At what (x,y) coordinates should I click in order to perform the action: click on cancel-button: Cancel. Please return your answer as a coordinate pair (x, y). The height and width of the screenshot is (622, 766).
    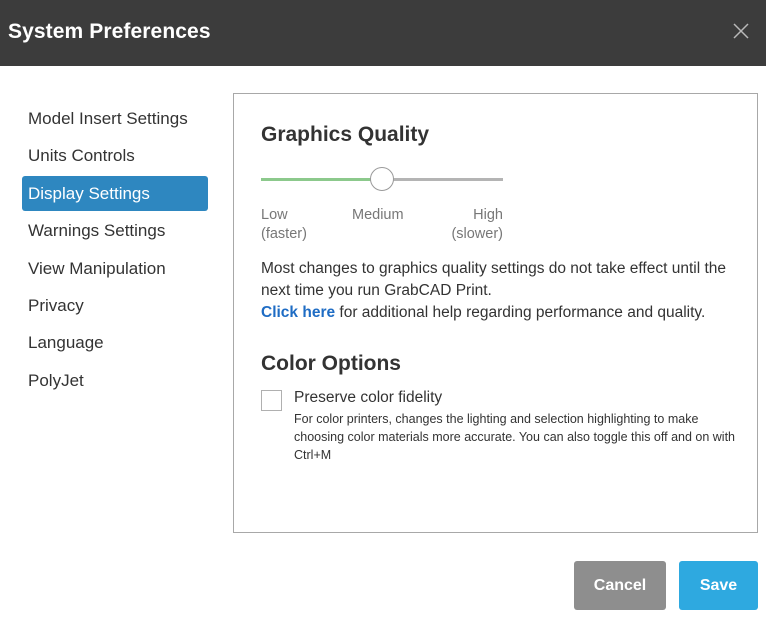
    Looking at the image, I should click on (620, 585).